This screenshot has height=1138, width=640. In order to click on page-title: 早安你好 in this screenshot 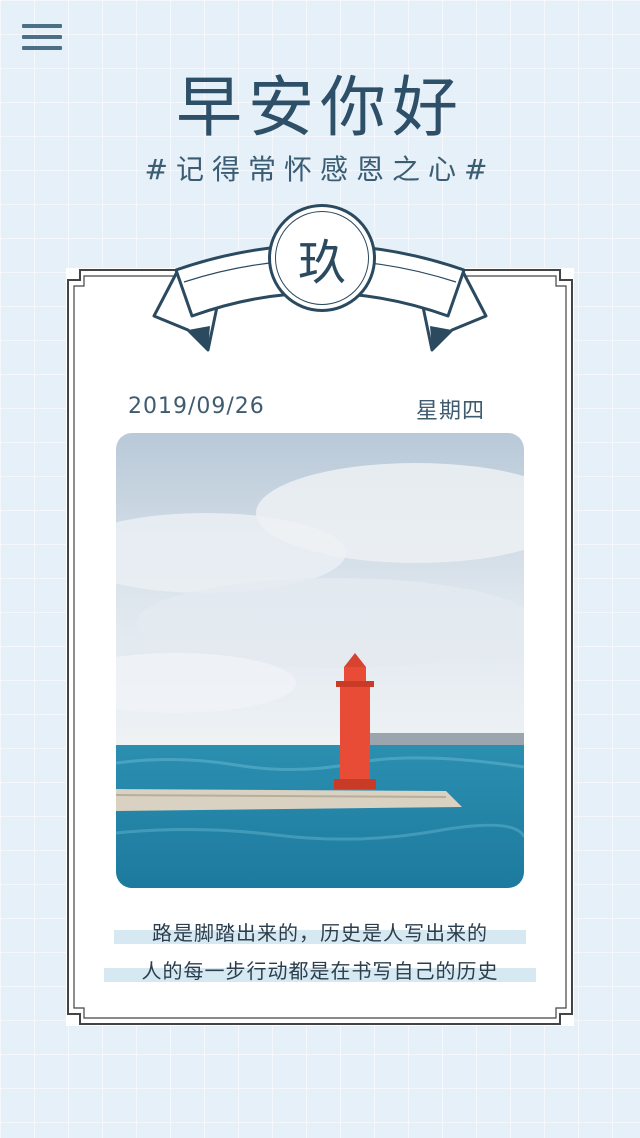, I will do `click(320, 107)`.